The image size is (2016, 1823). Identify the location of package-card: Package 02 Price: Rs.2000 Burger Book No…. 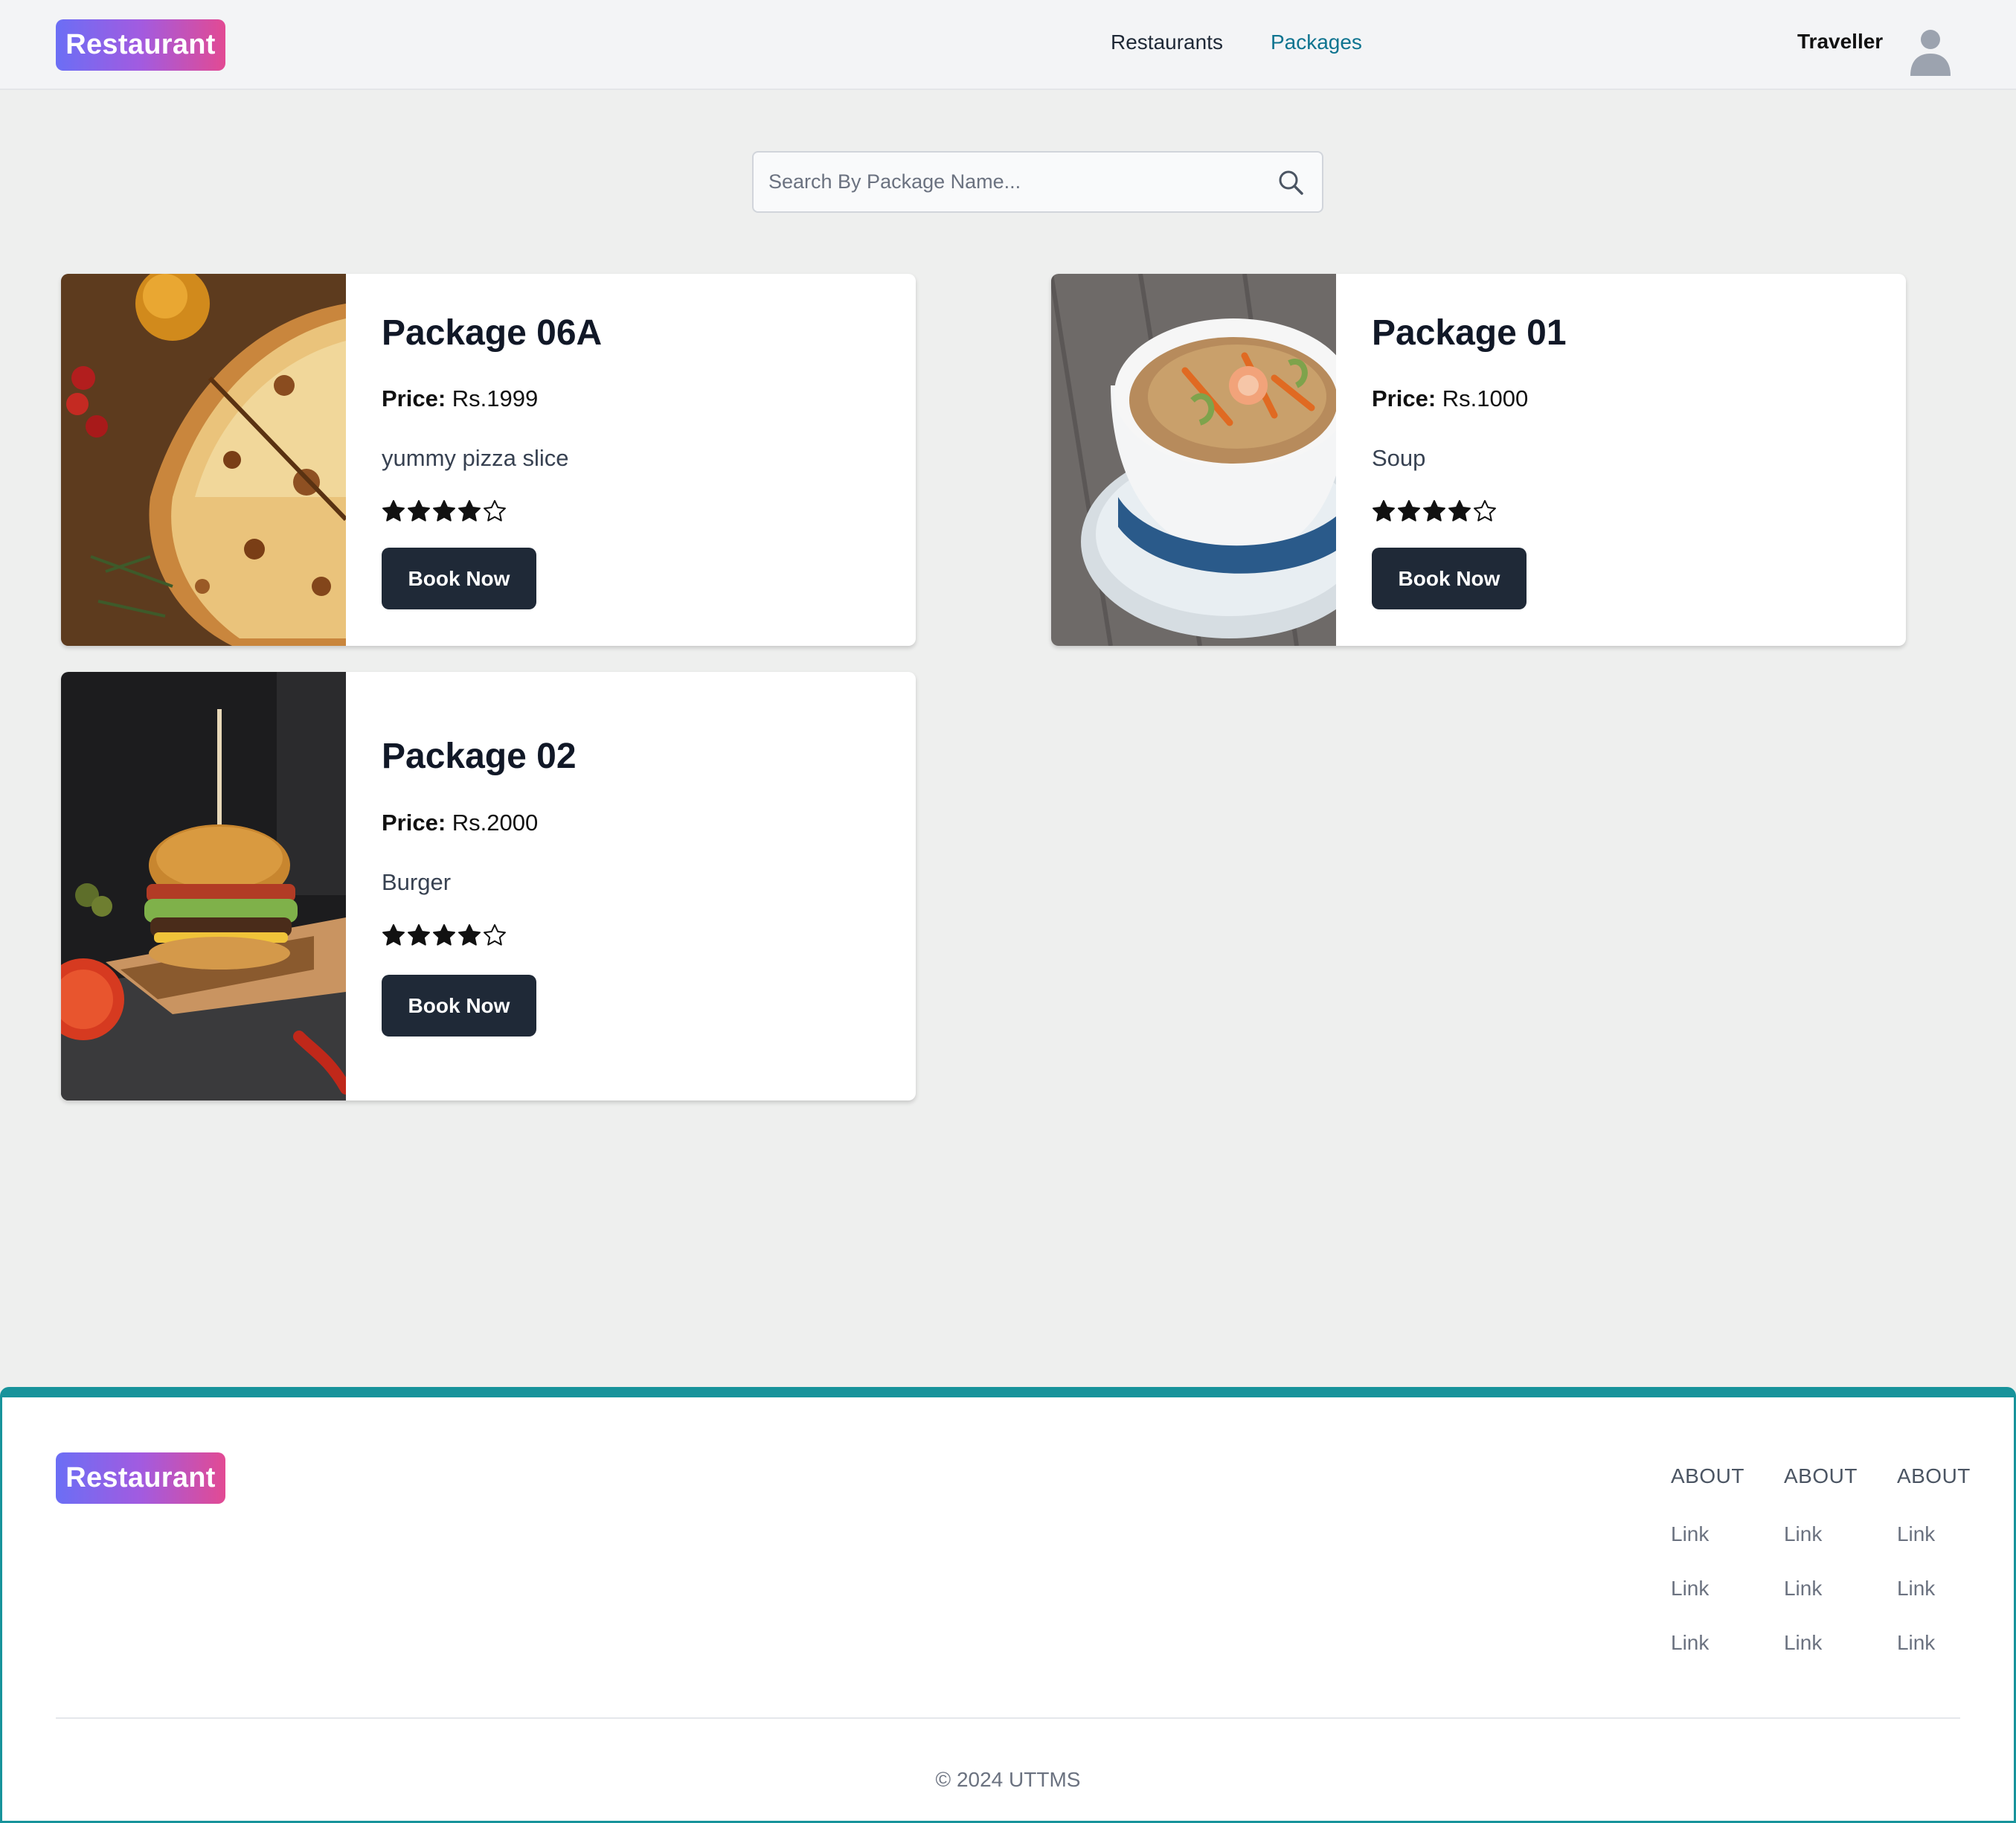
(488, 886).